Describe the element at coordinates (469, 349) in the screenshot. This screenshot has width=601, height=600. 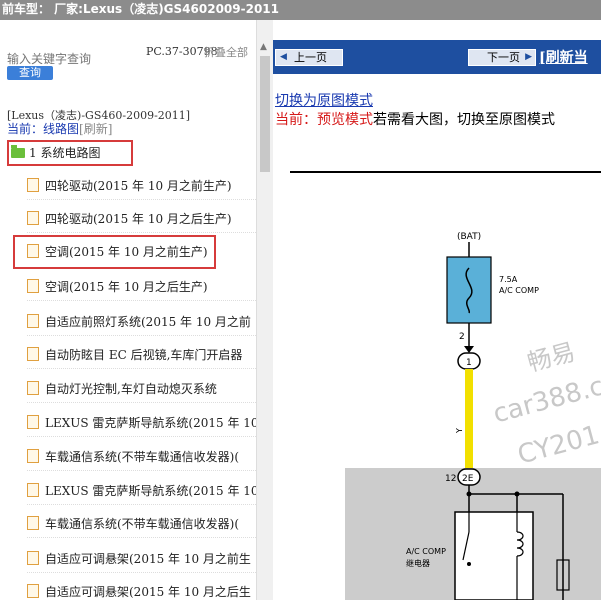
I see `connector-arrow-icon` at that location.